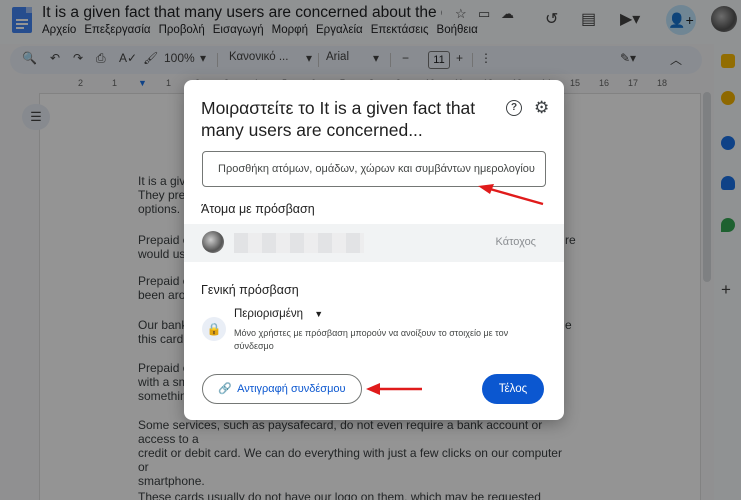 The image size is (741, 500). What do you see at coordinates (515, 242) in the screenshot?
I see `owner-role-label: Κάτοχος` at bounding box center [515, 242].